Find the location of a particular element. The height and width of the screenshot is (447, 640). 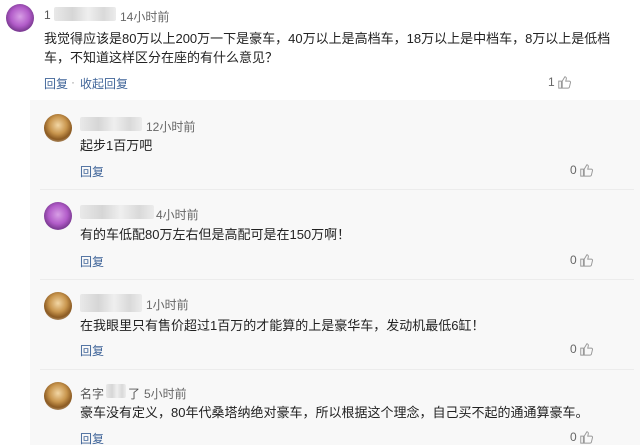

comment-text-line-2: 车，不知道这样区分在座的有什么意见？ is located at coordinates (161, 57).